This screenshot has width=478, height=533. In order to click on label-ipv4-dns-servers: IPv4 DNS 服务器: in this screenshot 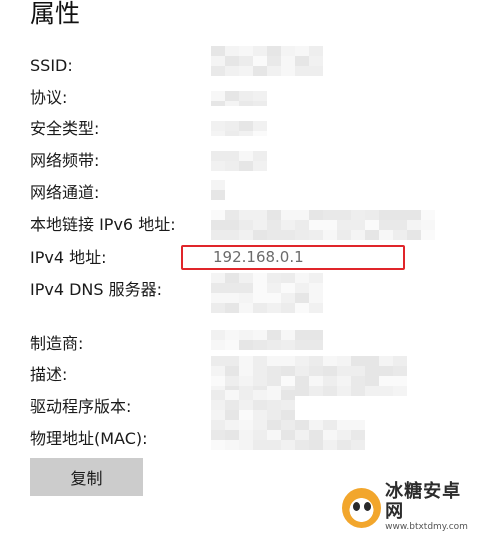, I will do `click(96, 289)`.